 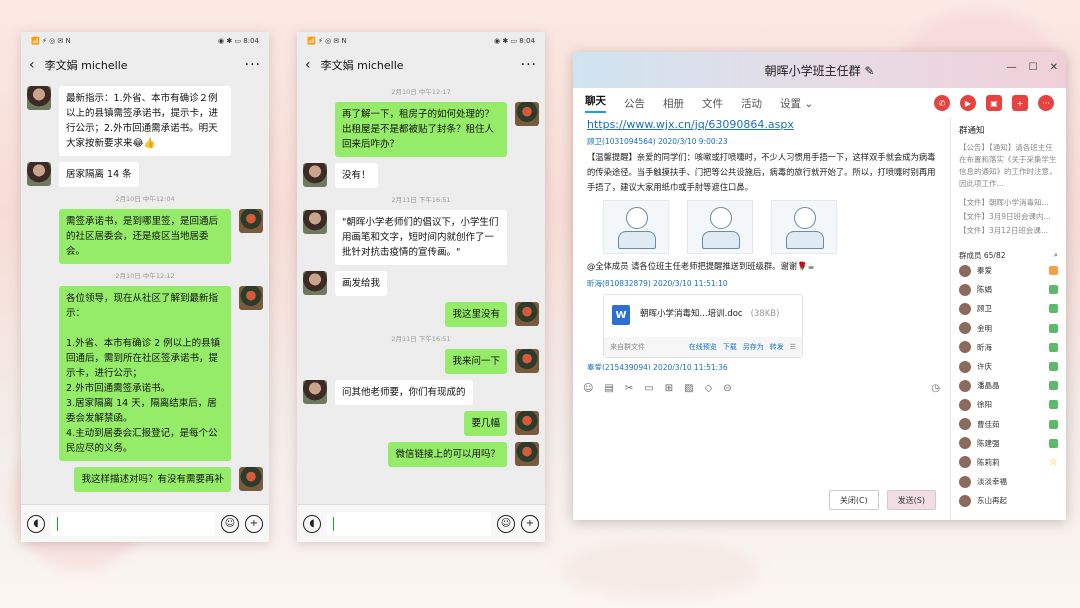 What do you see at coordinates (356, 175) in the screenshot?
I see `message-bubble: 没有！` at bounding box center [356, 175].